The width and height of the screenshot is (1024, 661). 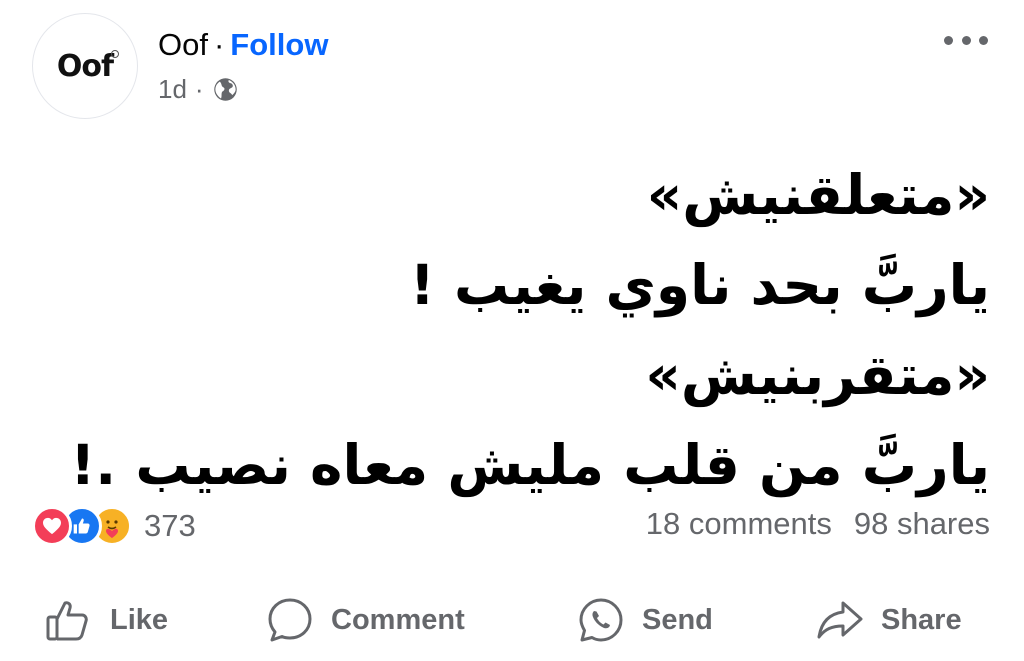 What do you see at coordinates (106, 620) in the screenshot?
I see `like-button: Like` at bounding box center [106, 620].